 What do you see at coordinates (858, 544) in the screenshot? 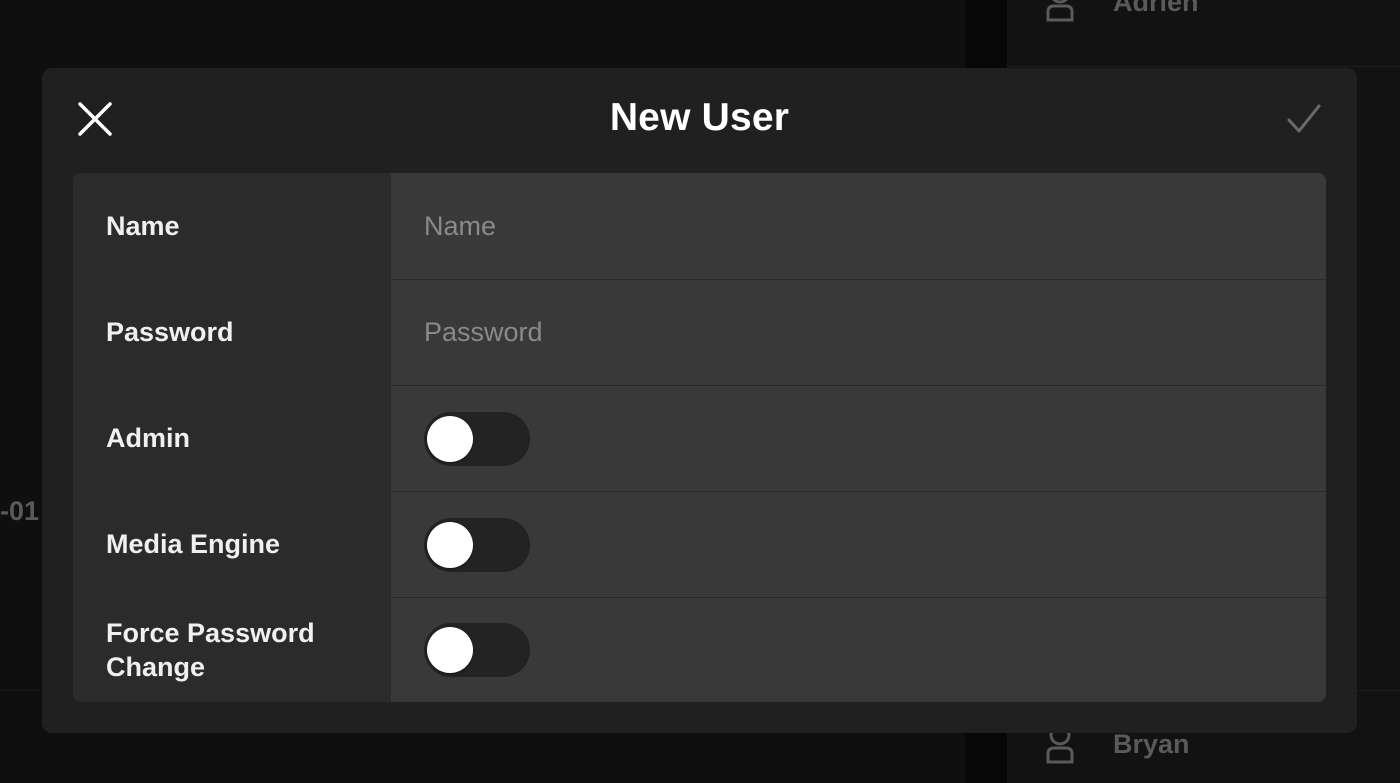
I see `media-engine-value-cell` at bounding box center [858, 544].